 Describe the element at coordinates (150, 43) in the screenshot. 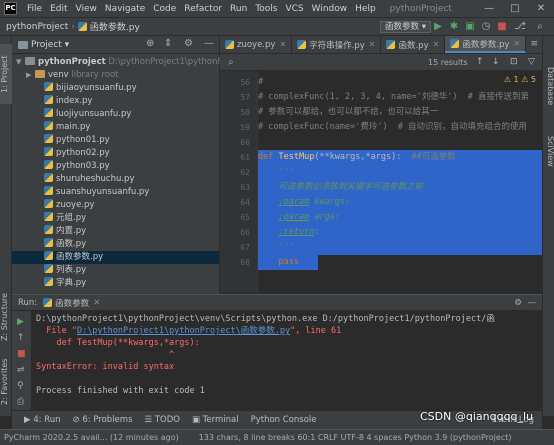

I see `locate-icon: ⊕` at that location.